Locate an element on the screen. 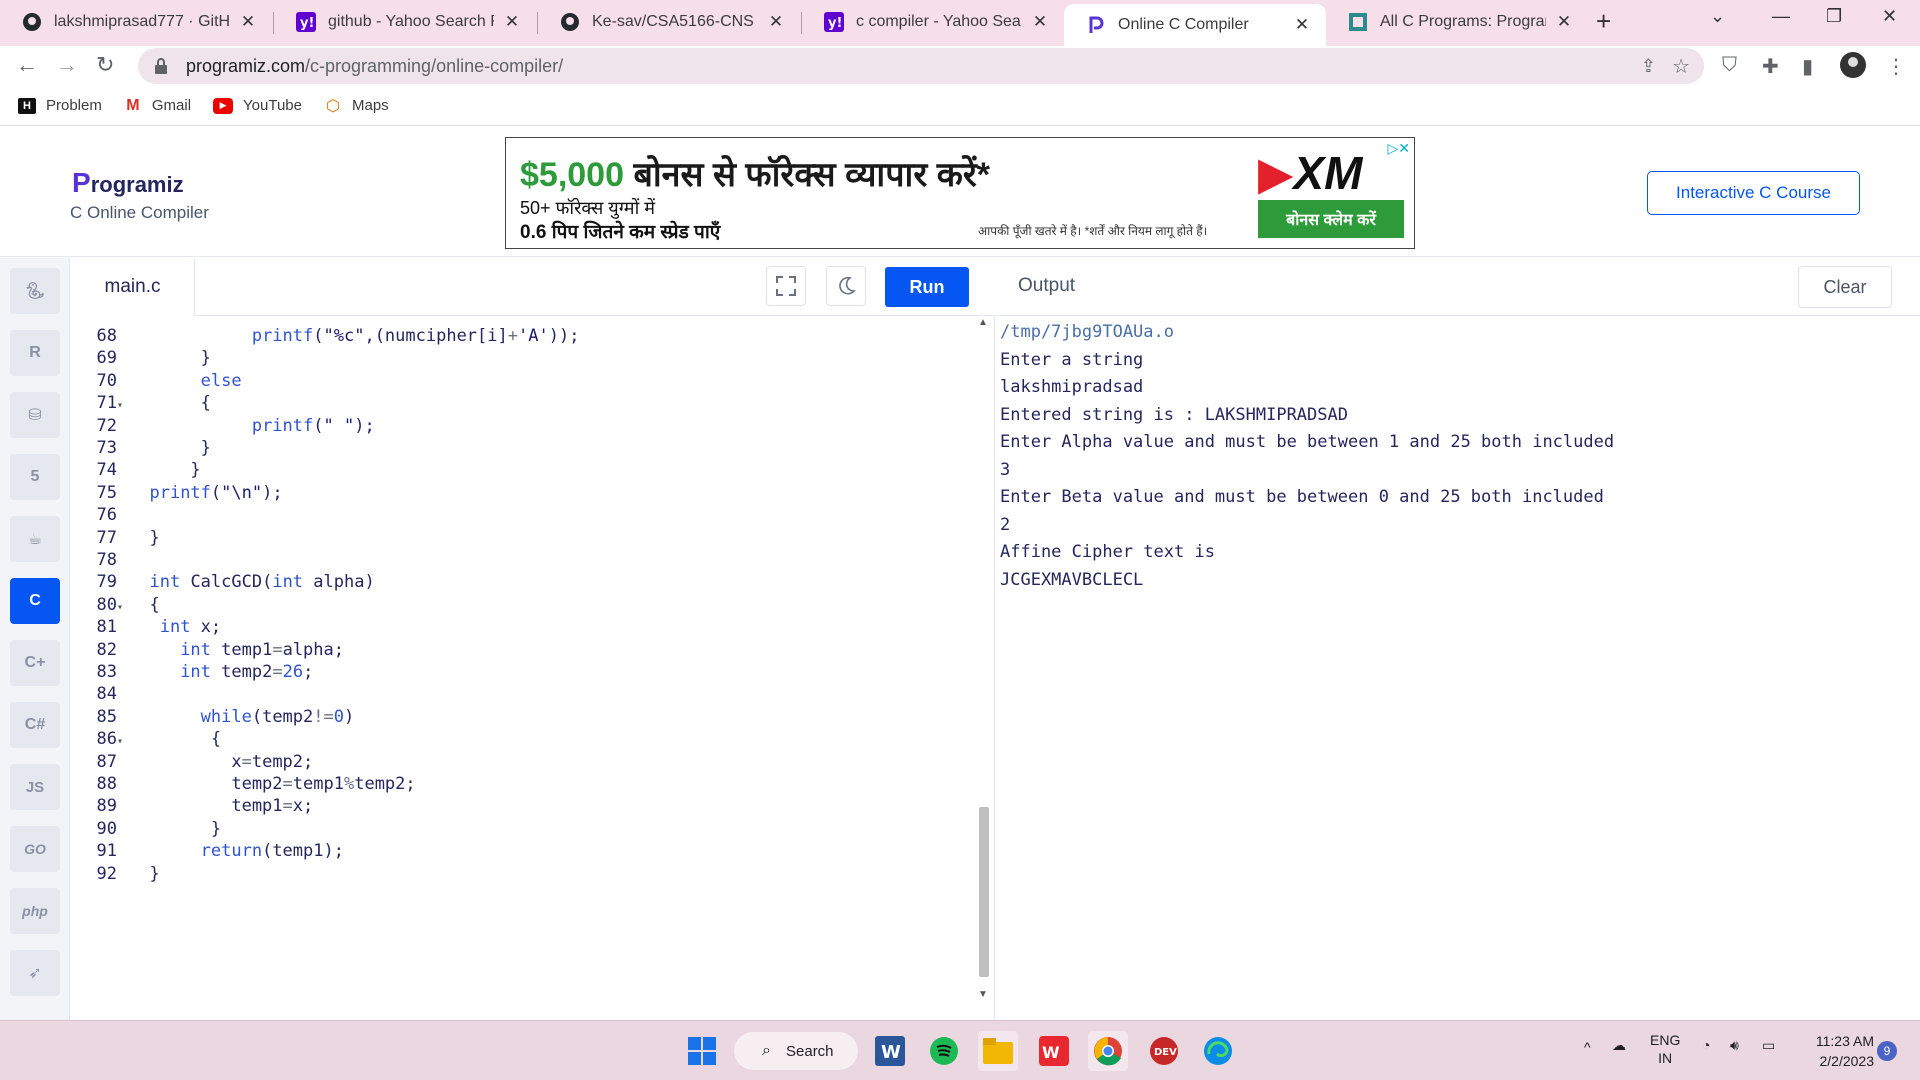 Image resolution: width=1920 pixels, height=1080 pixels. bookmark-problem: H Problem is located at coordinates (60, 105).